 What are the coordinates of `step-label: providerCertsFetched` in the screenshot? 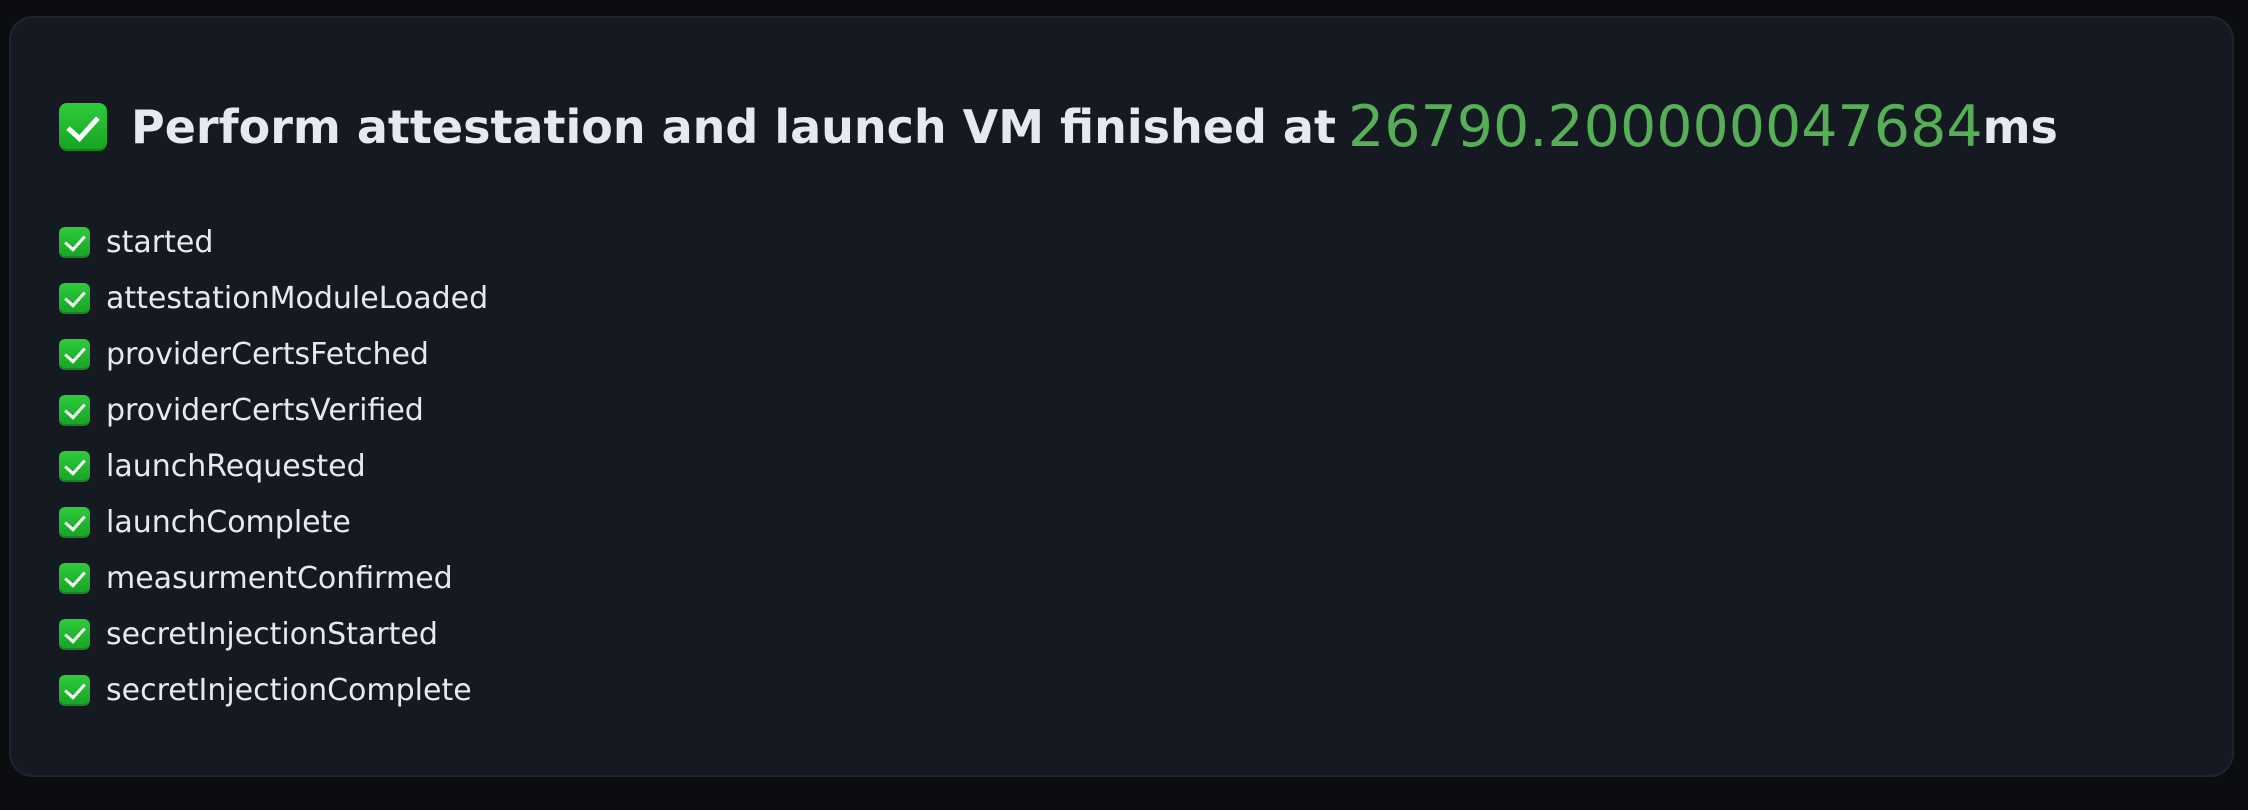 It's located at (267, 354).